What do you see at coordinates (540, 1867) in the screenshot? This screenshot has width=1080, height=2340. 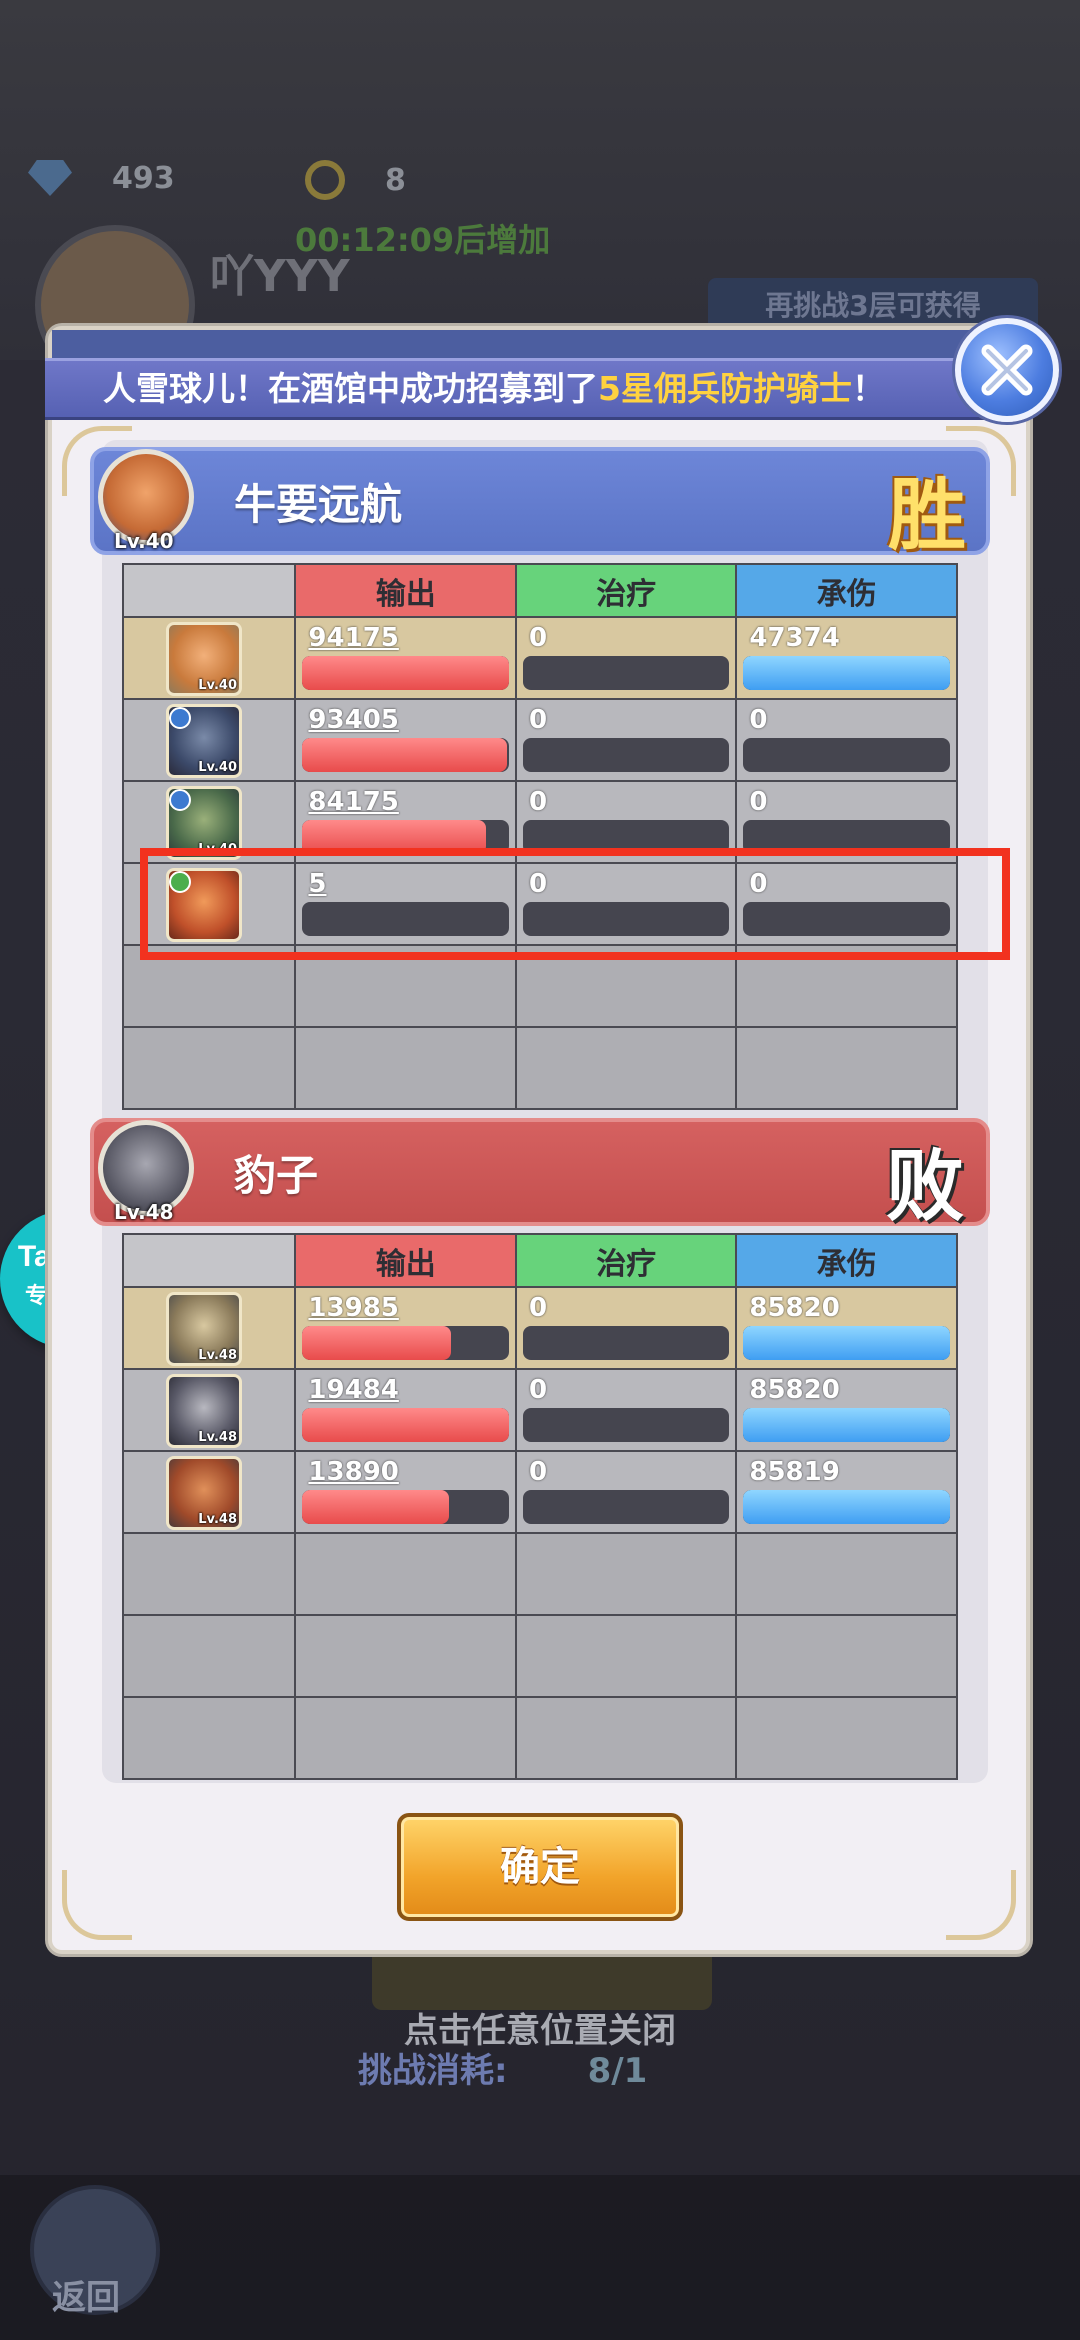 I see `confirm-button: 确定` at bounding box center [540, 1867].